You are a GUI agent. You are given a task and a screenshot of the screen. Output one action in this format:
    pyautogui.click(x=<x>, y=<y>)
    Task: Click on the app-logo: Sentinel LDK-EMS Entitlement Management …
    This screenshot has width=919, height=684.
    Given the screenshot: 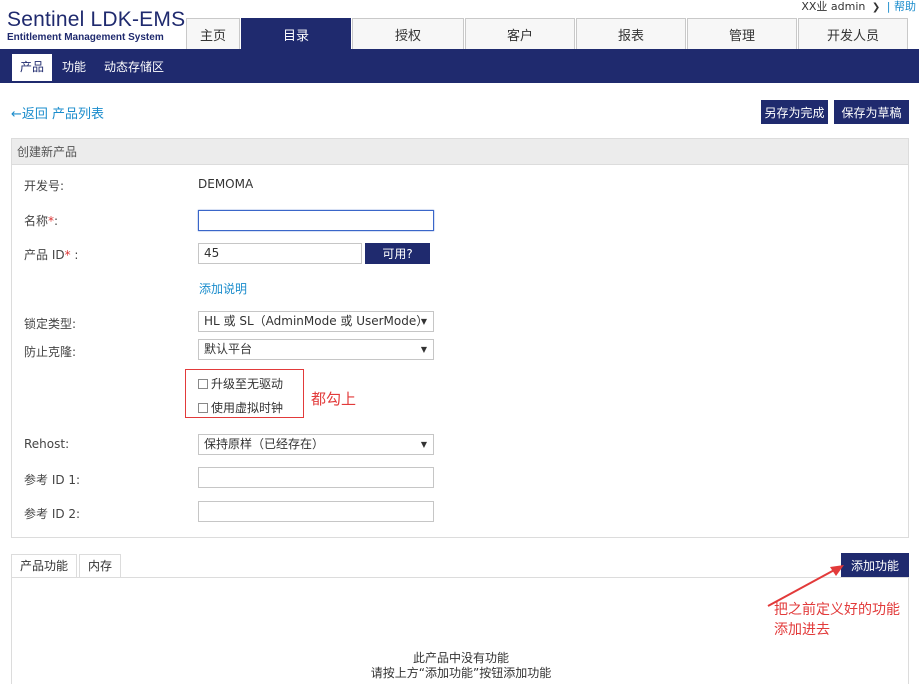 What is the action you would take?
    pyautogui.click(x=96, y=26)
    